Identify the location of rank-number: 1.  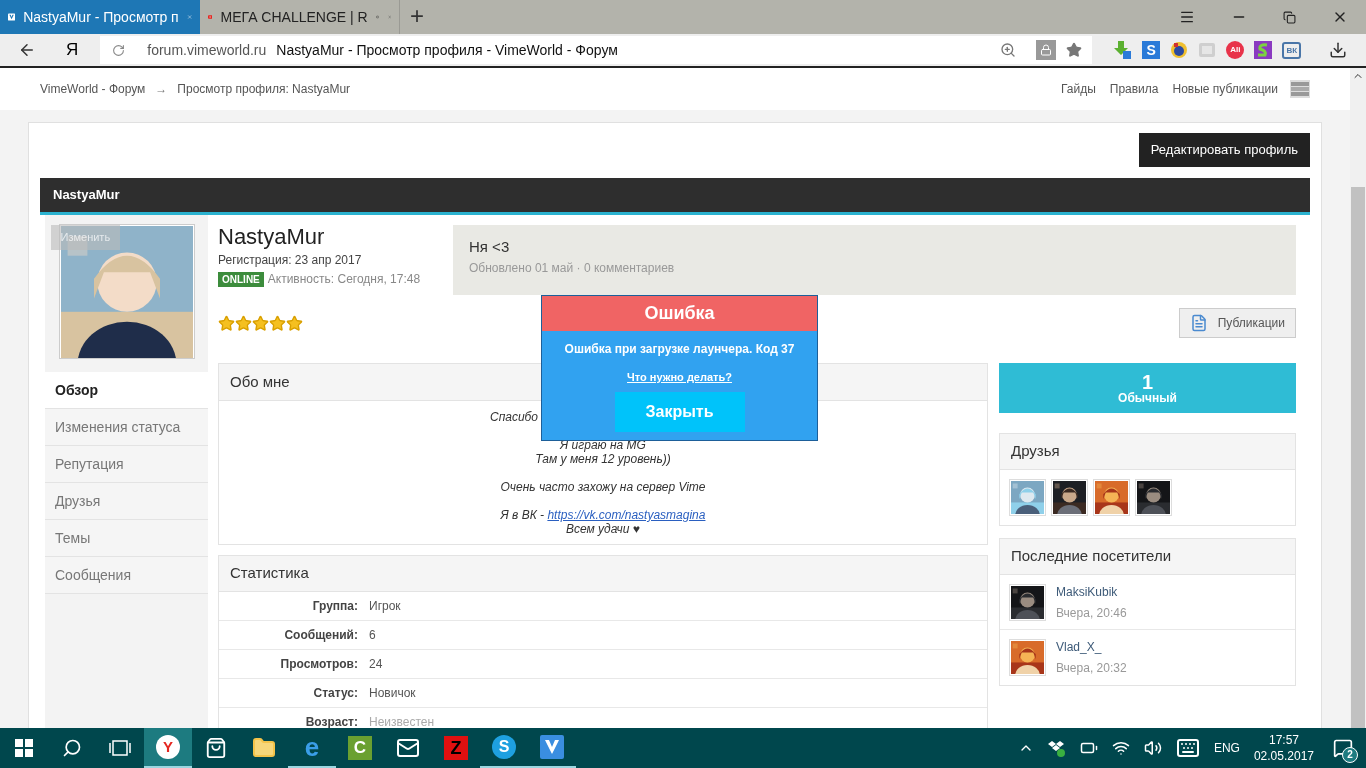
(1147, 381).